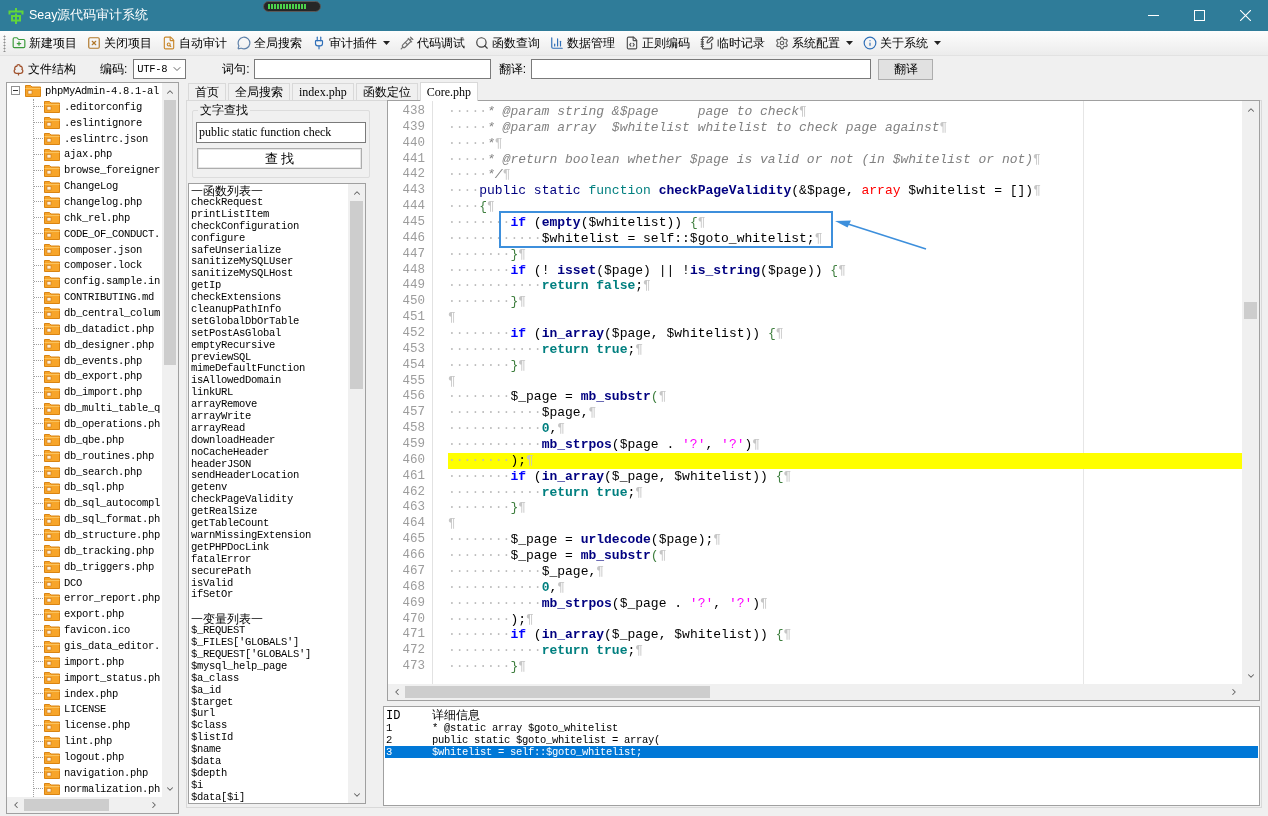 This screenshot has height=816, width=1268. What do you see at coordinates (224, 405) in the screenshot?
I see `list-item: arrayRemove` at bounding box center [224, 405].